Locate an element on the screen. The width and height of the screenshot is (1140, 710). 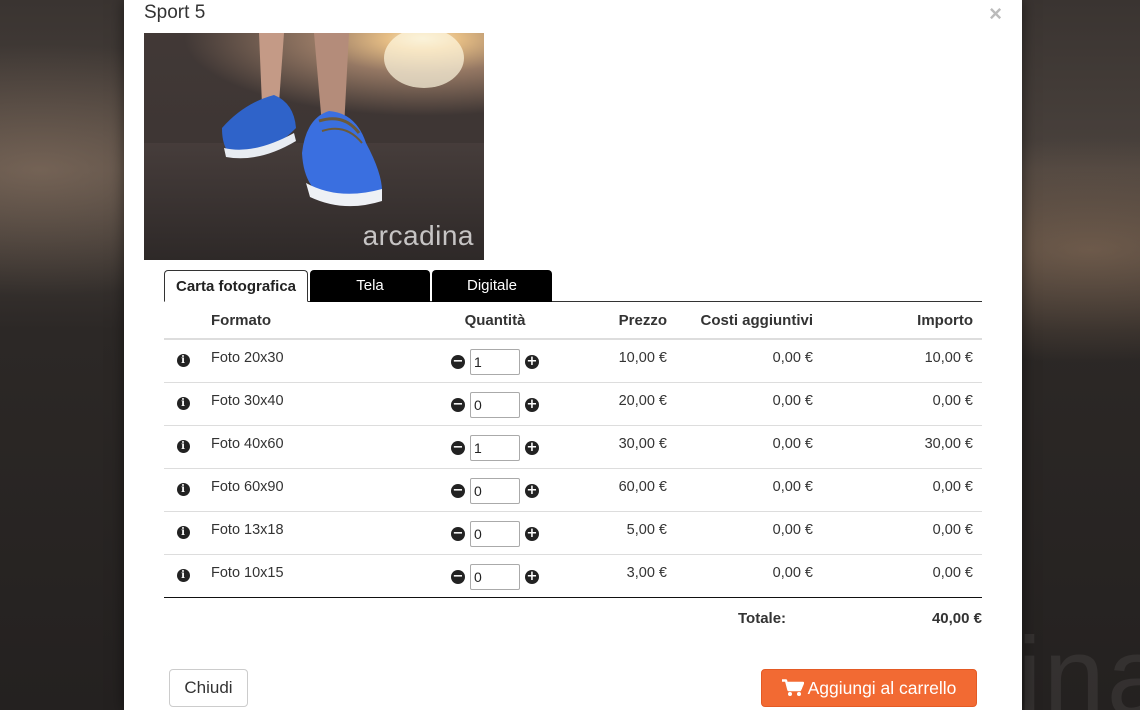
header-quantity: Quantità is located at coordinates (495, 321).